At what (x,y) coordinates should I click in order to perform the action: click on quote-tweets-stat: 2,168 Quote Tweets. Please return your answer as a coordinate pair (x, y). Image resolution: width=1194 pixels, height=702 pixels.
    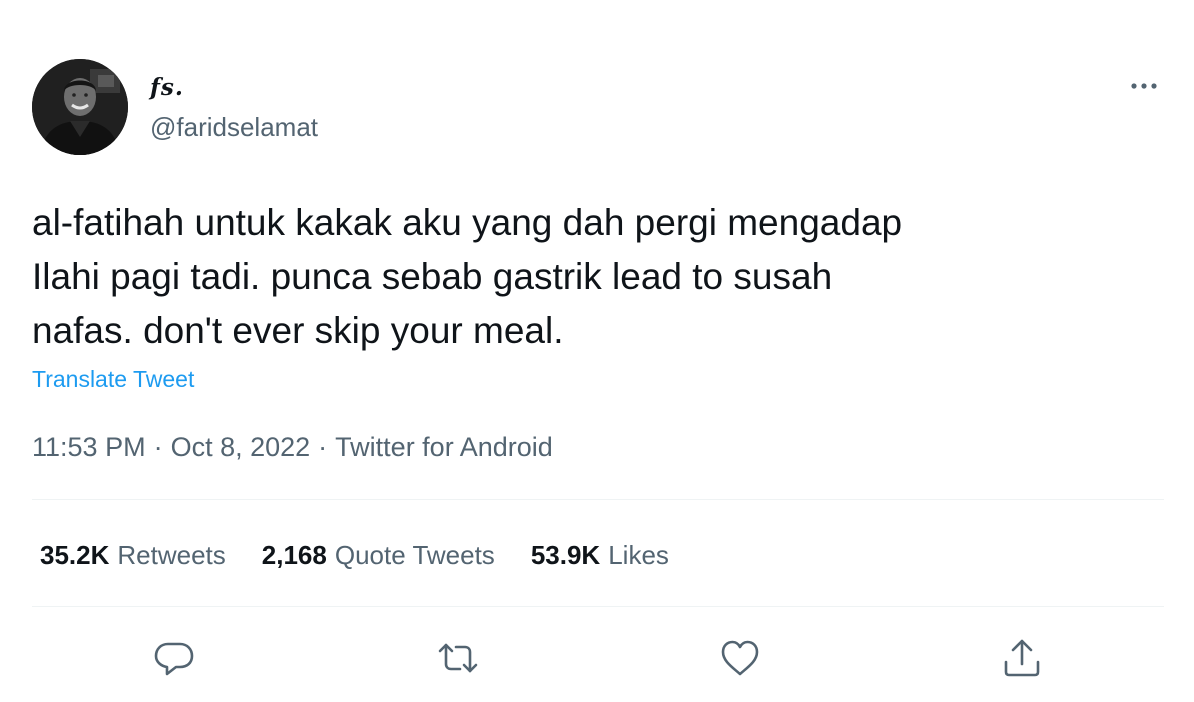
    Looking at the image, I should click on (378, 555).